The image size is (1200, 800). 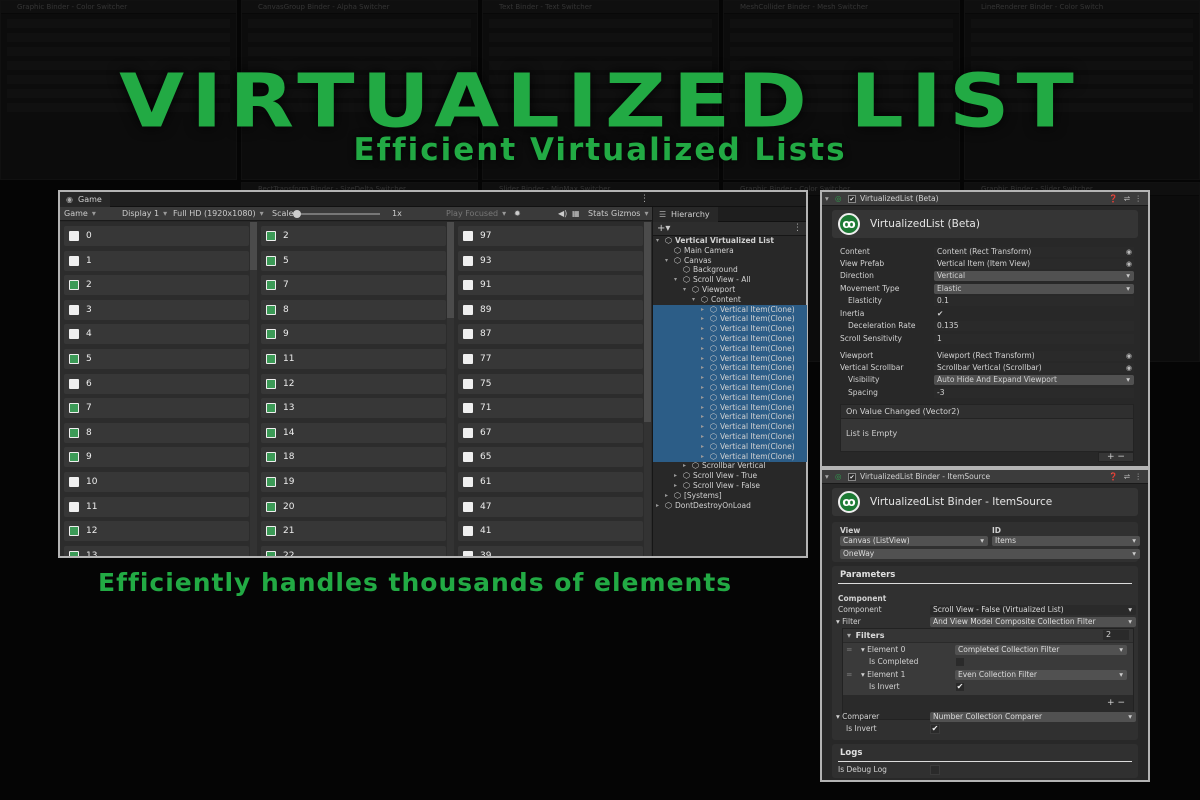 I want to click on list-item: 1, so click(x=156, y=260).